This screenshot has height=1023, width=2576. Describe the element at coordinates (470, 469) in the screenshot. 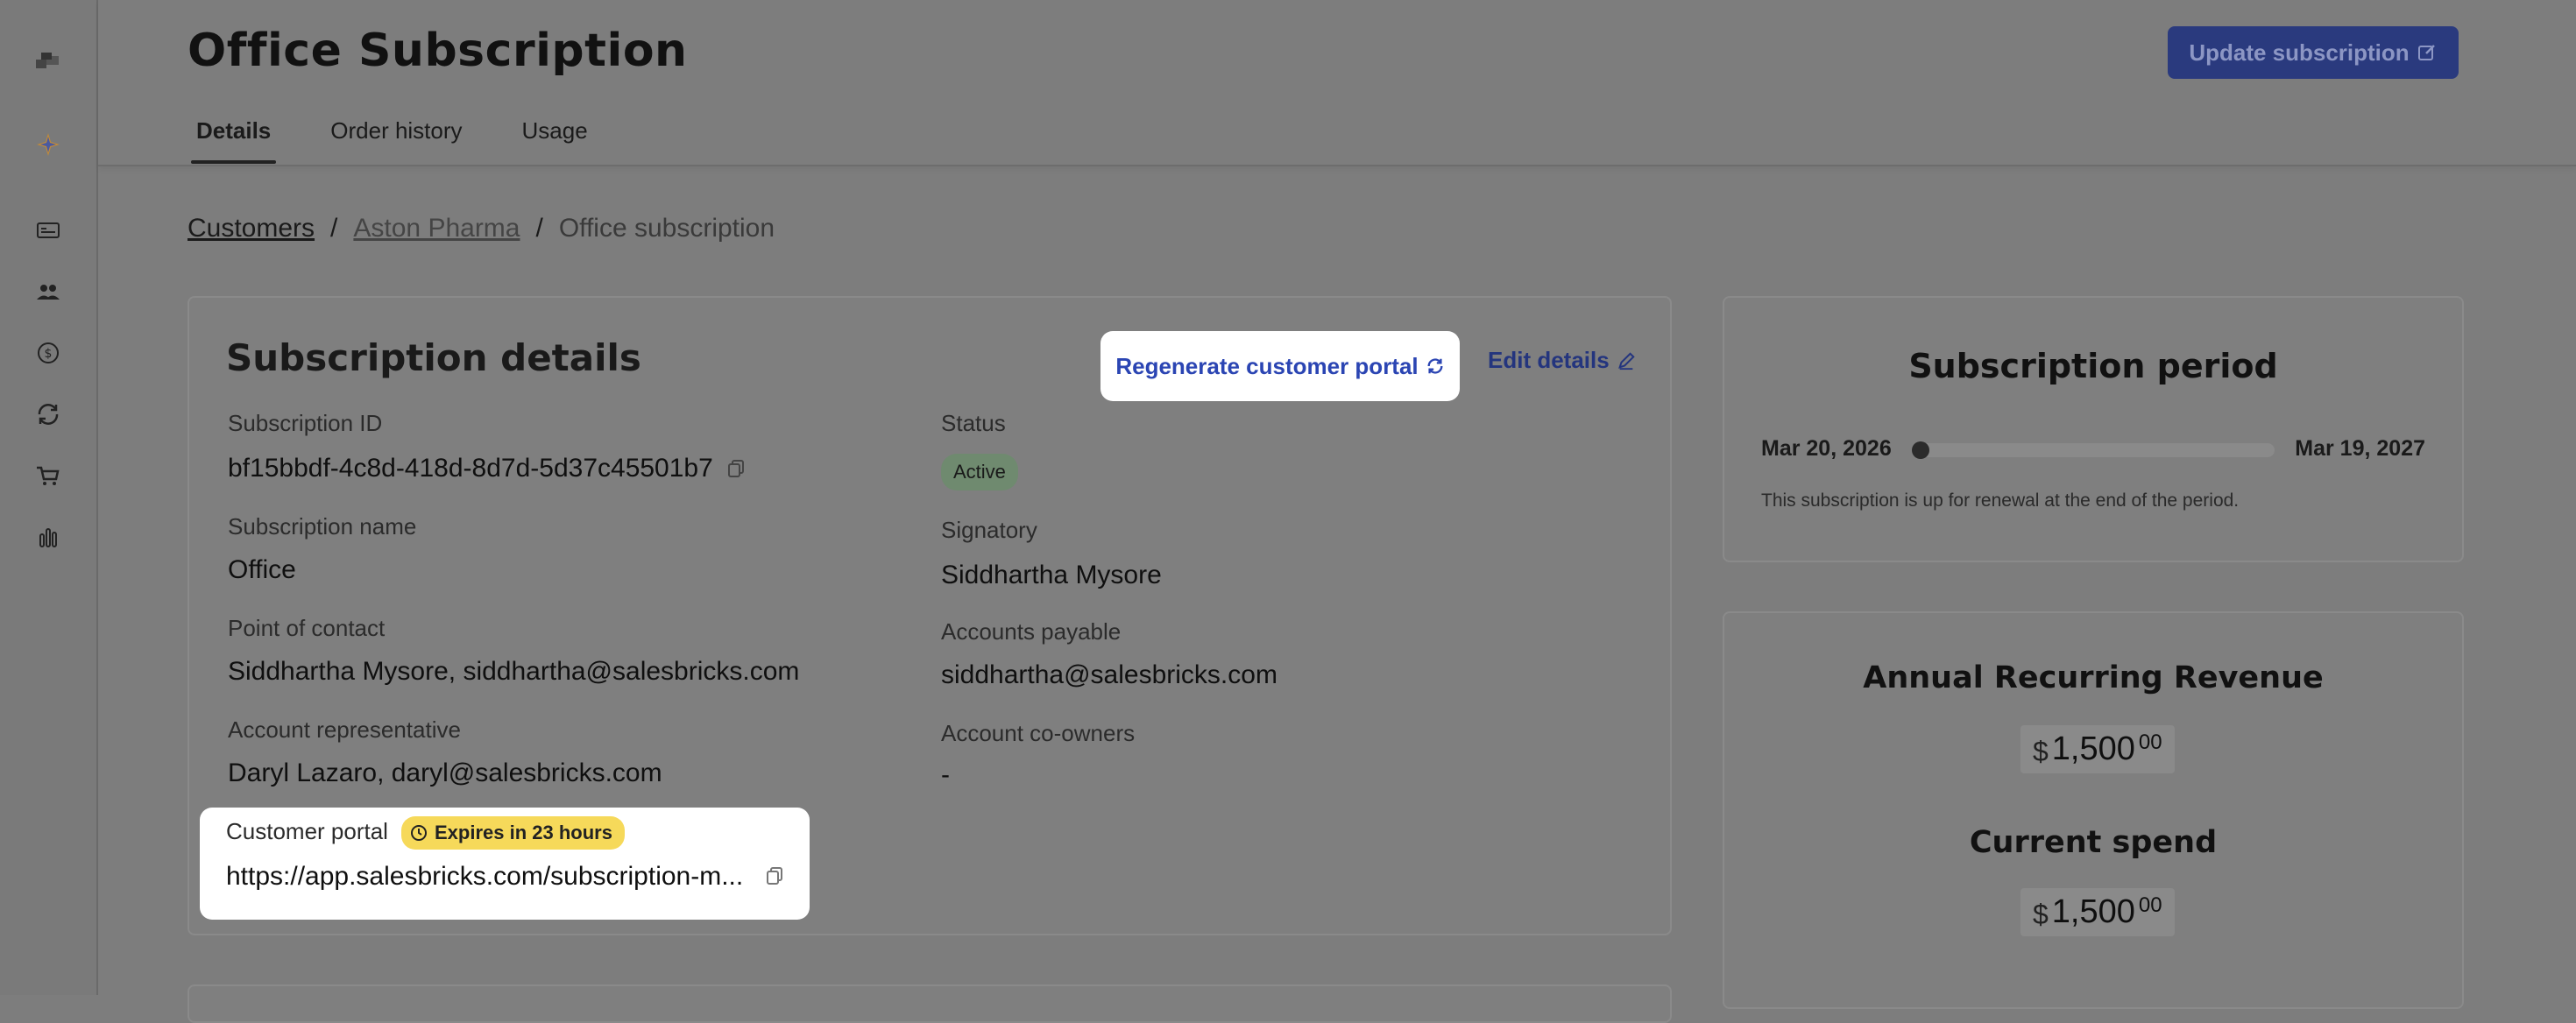

I see `subscription-id-value: bf15bbdf-4c8d-418d-8d7d-5d37c45501b7` at that location.